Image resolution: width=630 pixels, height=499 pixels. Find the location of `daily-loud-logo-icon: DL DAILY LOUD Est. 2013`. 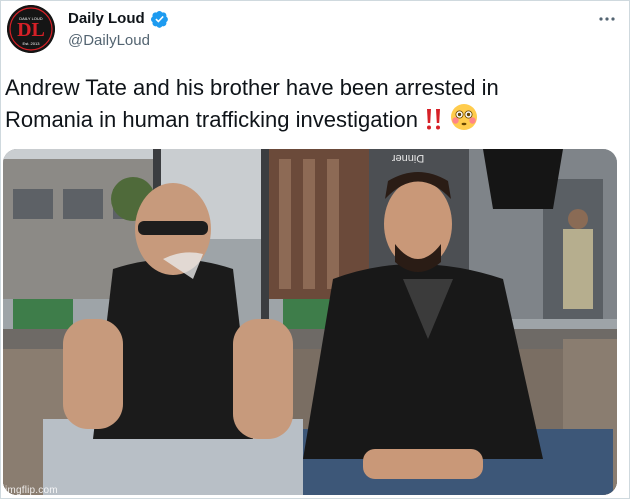

daily-loud-logo-icon: DL DAILY LOUD Est. 2013 is located at coordinates (31, 29).